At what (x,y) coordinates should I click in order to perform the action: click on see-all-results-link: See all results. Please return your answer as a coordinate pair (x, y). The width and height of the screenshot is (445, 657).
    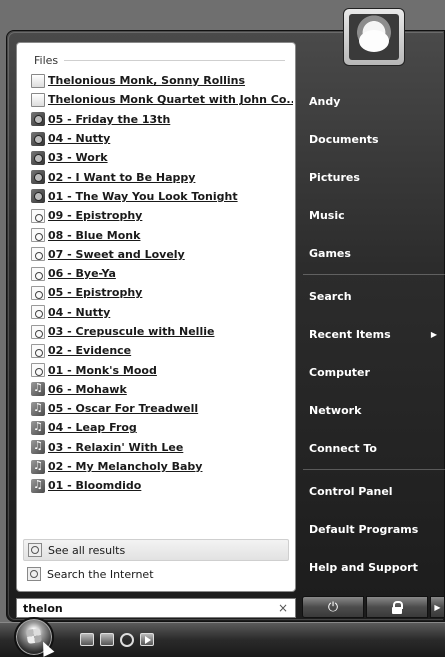
    Looking at the image, I should click on (156, 550).